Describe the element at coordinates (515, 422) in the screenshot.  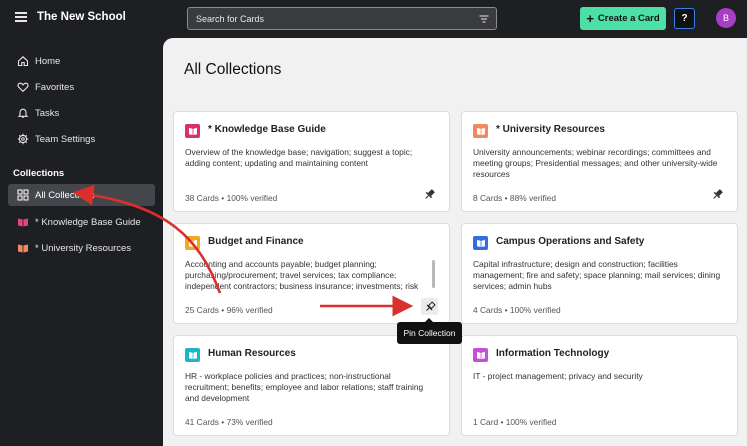
I see `card-meta: 1 Card • 100% verified` at that location.